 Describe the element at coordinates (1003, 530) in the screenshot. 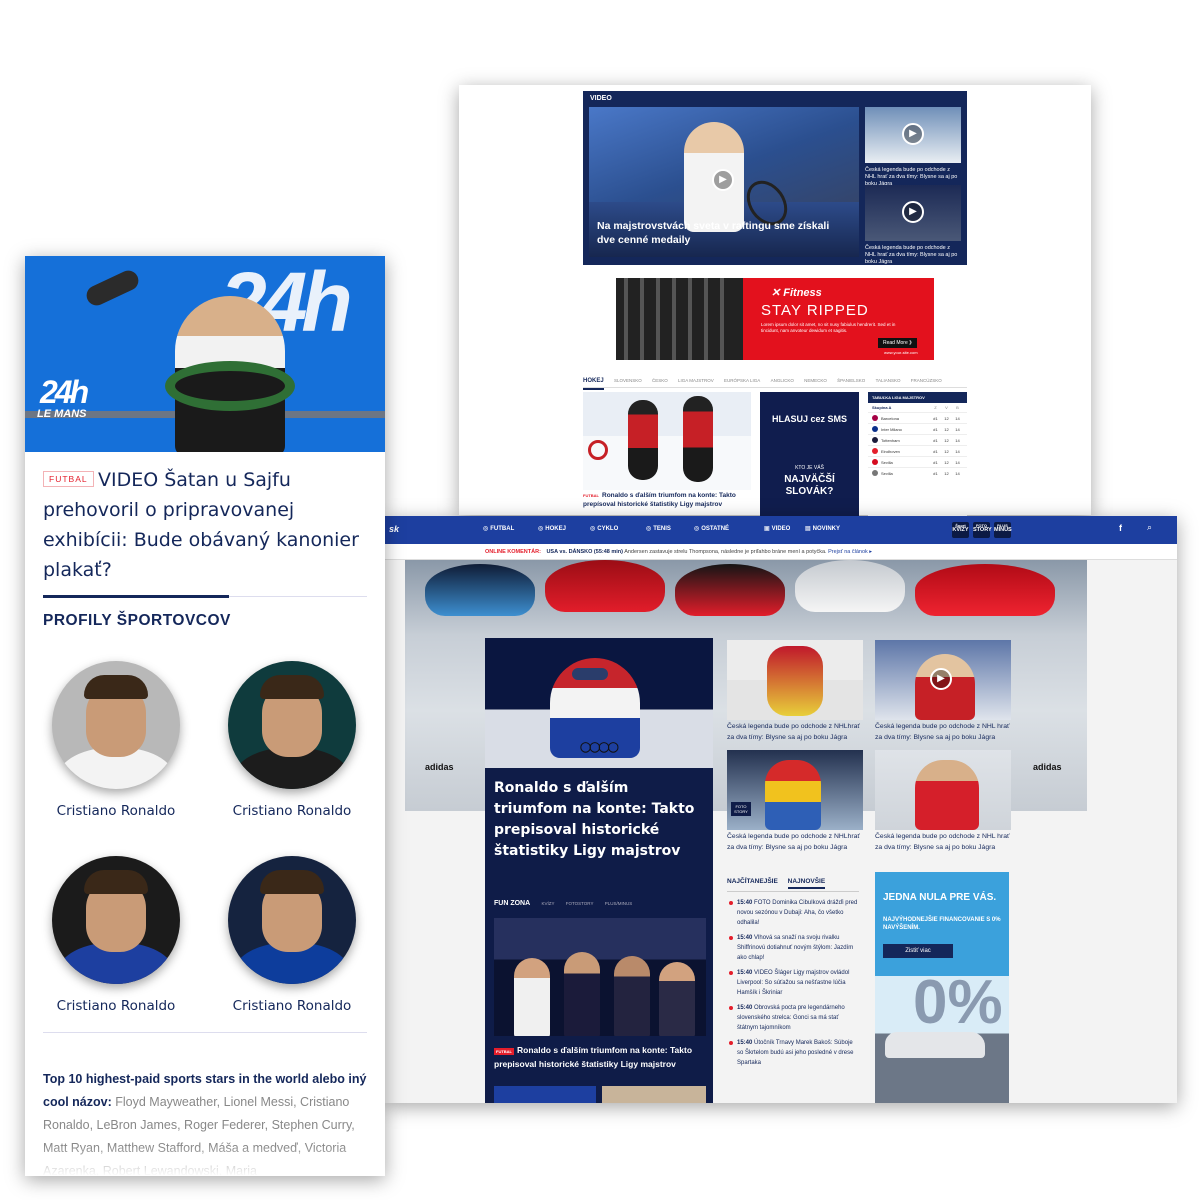

I see `pill-plus-minus: PLUS MÍNUS` at that location.